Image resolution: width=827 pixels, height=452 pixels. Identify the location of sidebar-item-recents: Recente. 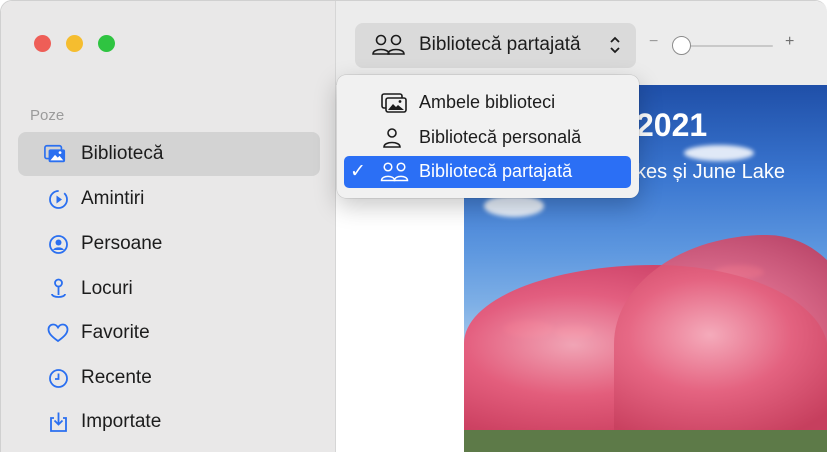
(169, 378).